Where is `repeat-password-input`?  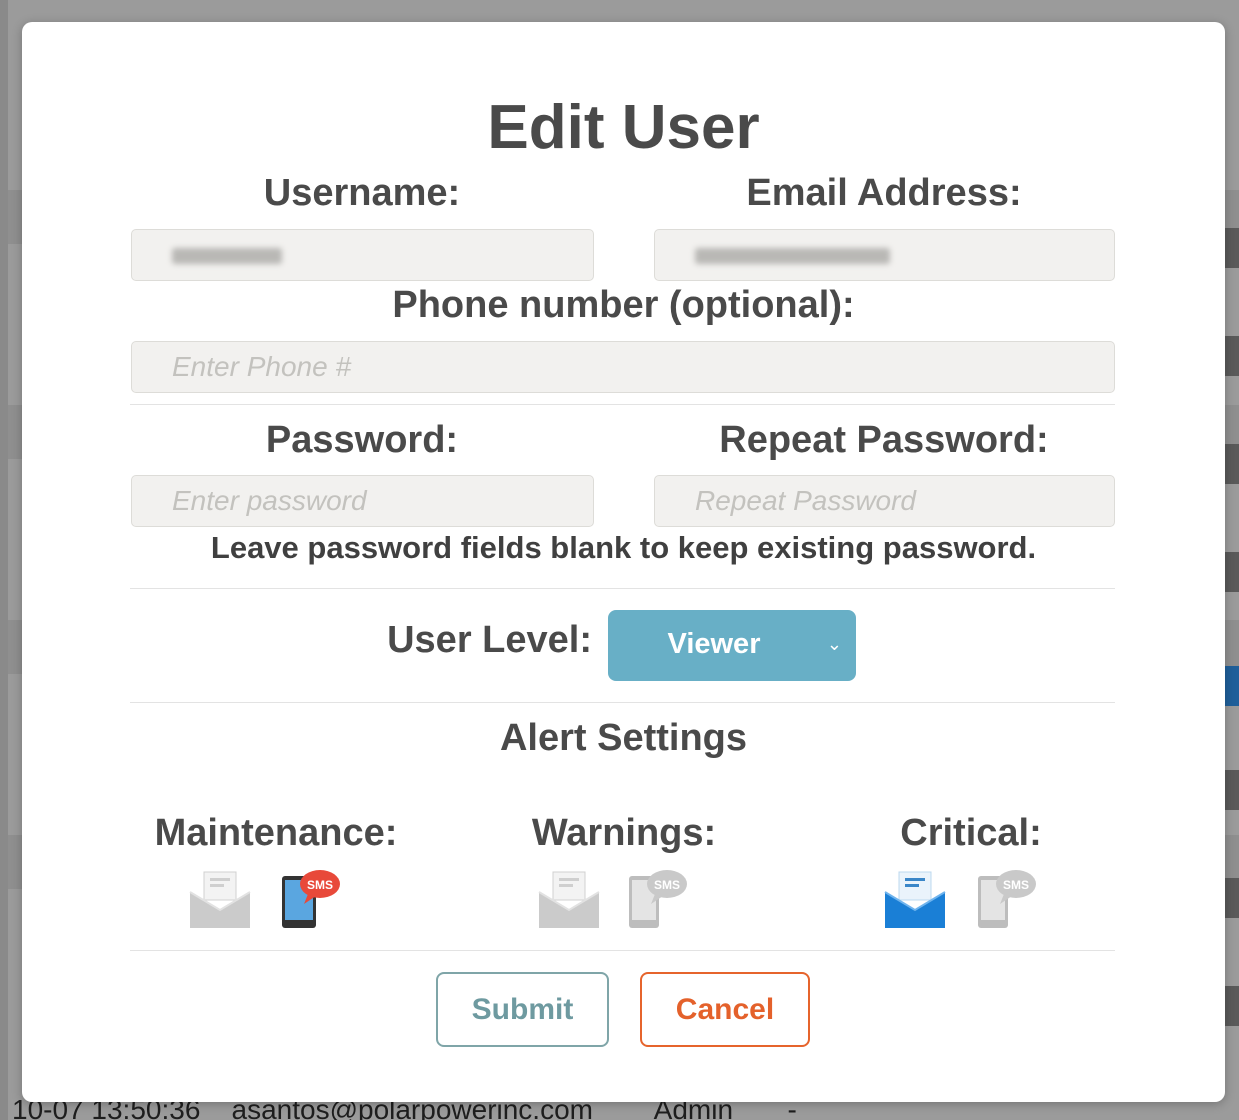
repeat-password-input is located at coordinates (884, 501).